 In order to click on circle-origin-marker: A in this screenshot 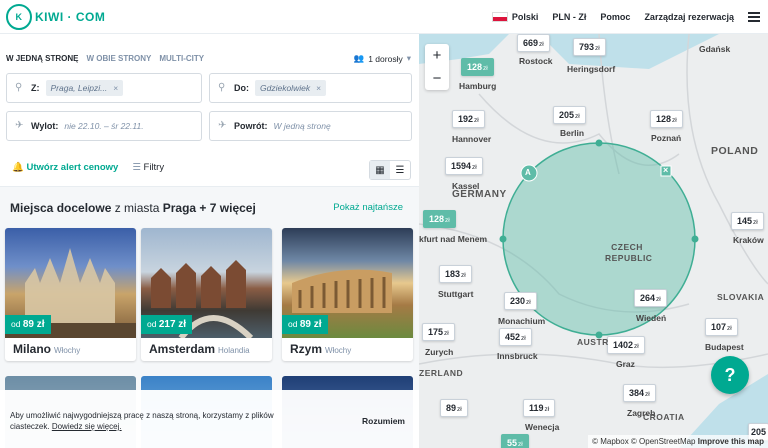, I will do `click(528, 172)`.